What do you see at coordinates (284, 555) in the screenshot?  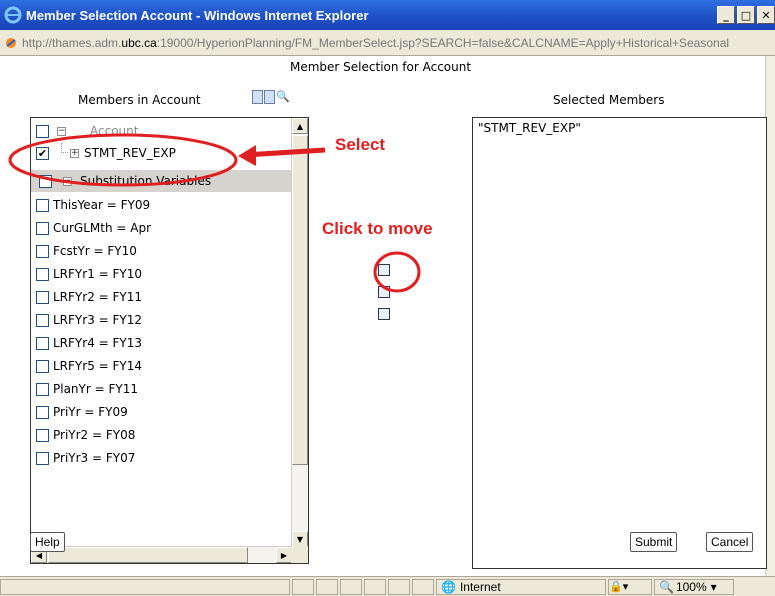 I see `scroll-right-button: ▶` at bounding box center [284, 555].